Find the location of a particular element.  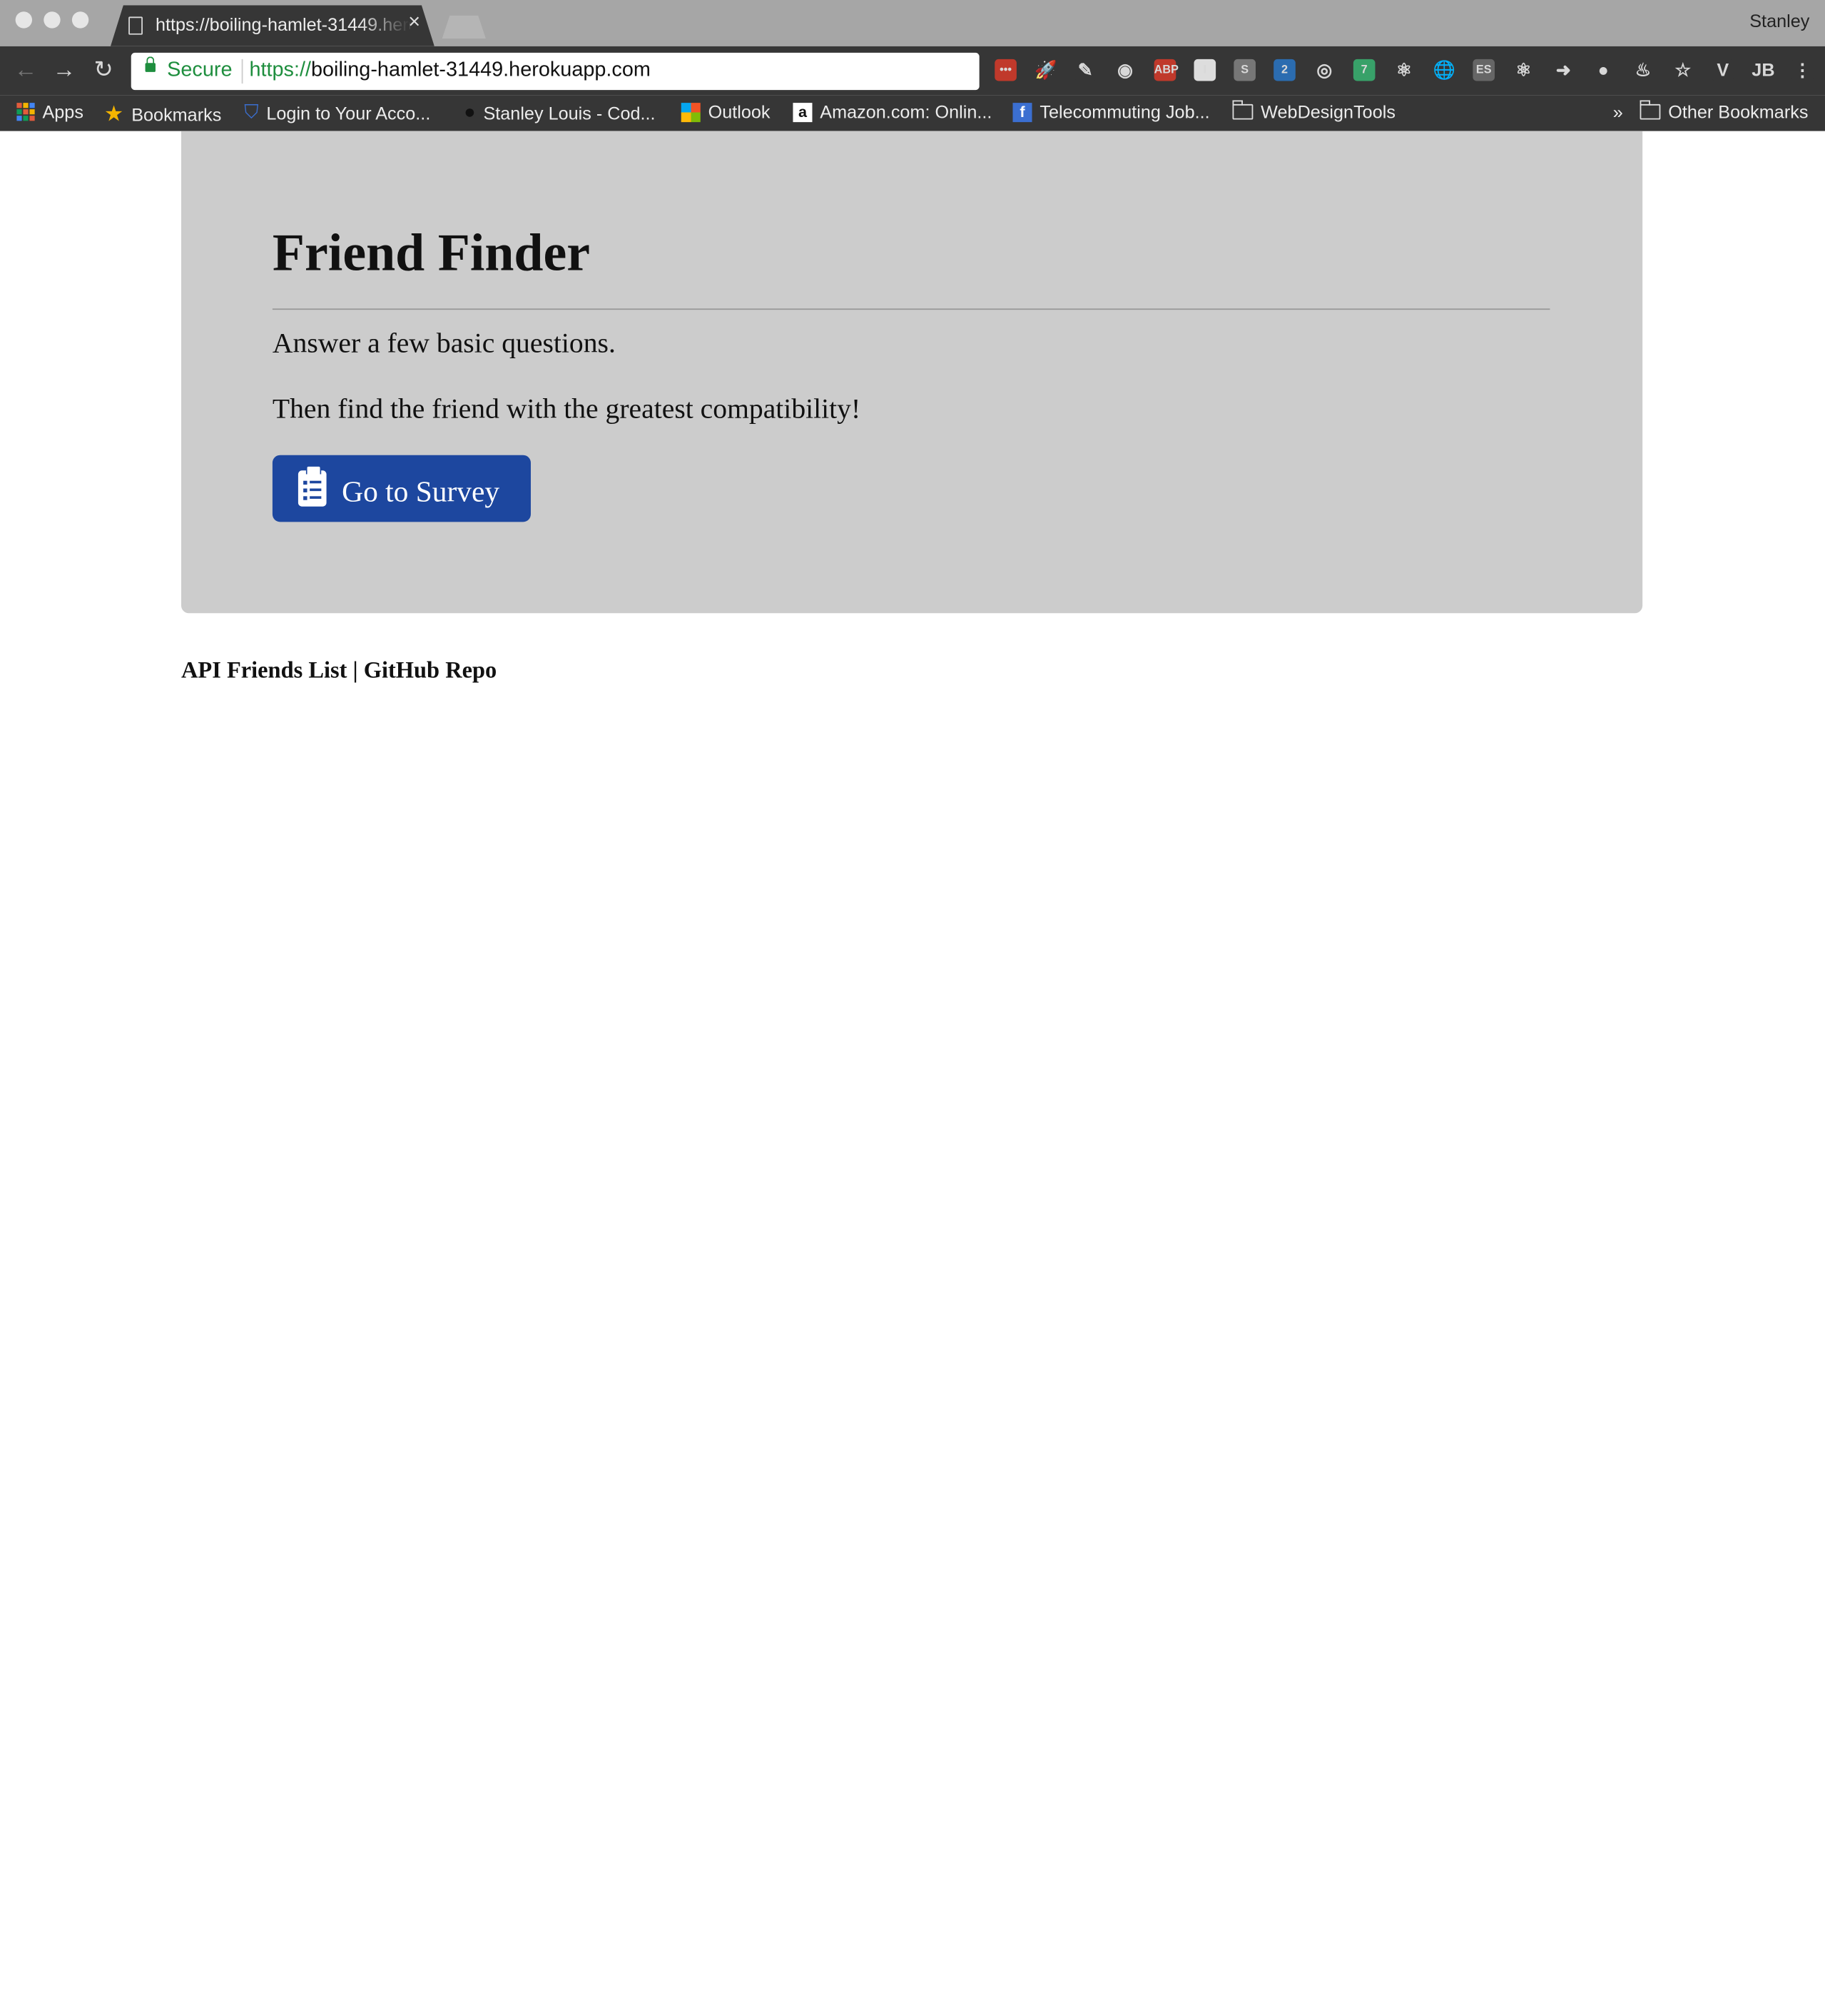

address-separator is located at coordinates (242, 71).